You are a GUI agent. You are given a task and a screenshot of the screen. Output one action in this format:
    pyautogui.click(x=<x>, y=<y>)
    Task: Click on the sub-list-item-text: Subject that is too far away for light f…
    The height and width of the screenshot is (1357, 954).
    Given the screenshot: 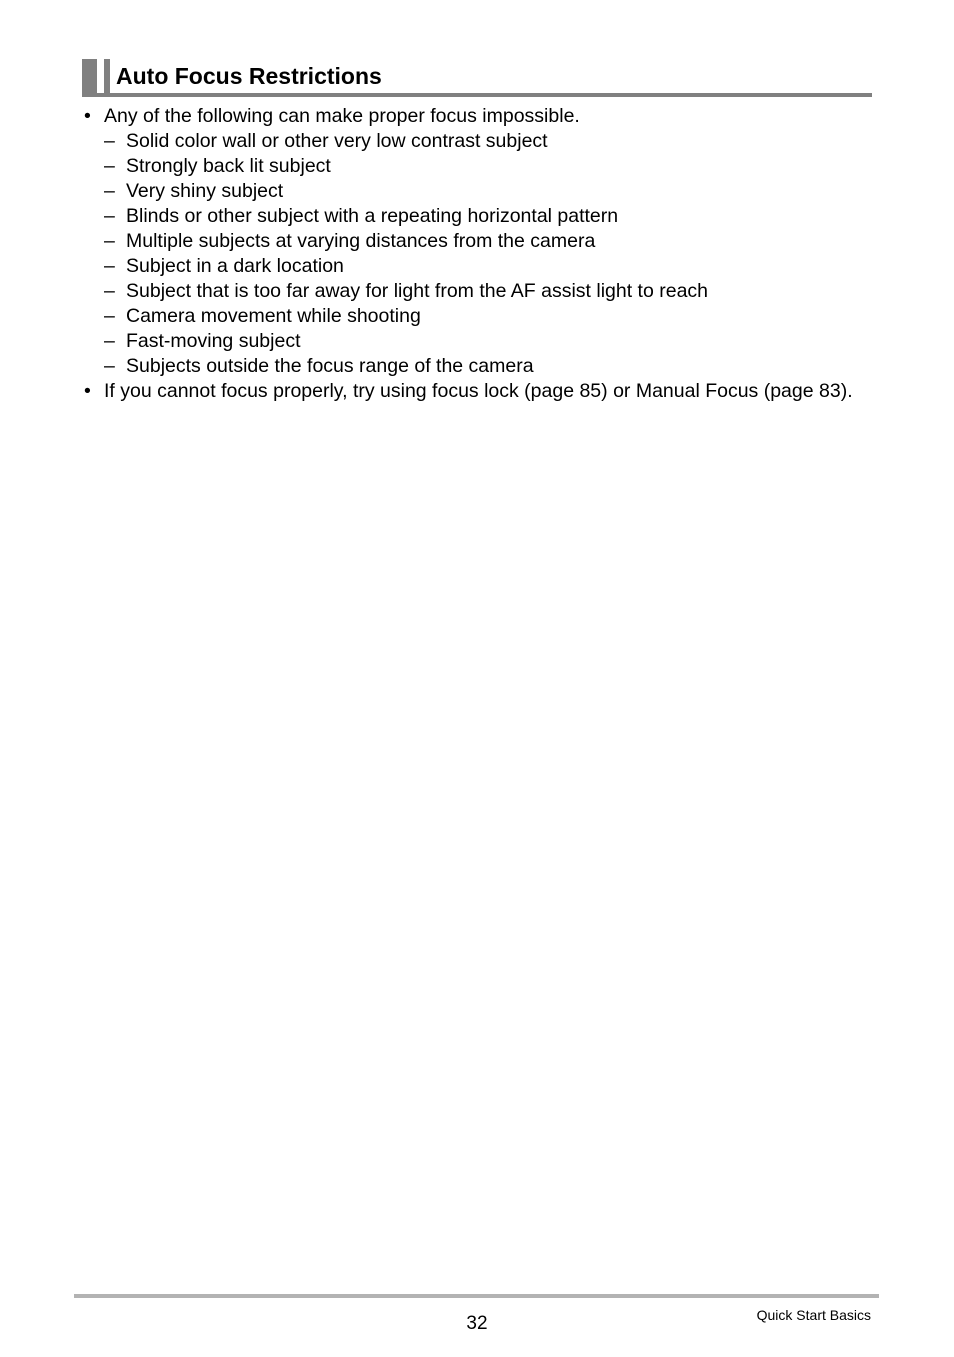 What is the action you would take?
    pyautogui.click(x=417, y=291)
    